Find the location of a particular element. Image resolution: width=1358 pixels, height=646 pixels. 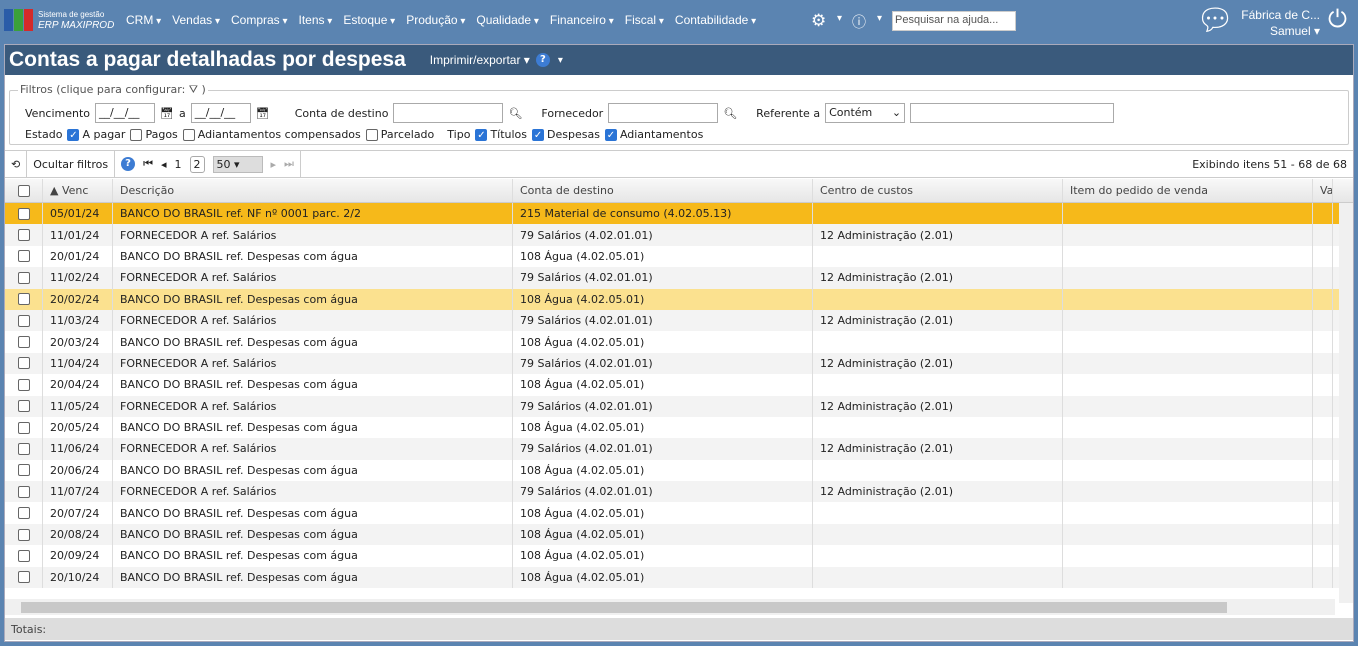

horizontal-scrollbar is located at coordinates (670, 607).